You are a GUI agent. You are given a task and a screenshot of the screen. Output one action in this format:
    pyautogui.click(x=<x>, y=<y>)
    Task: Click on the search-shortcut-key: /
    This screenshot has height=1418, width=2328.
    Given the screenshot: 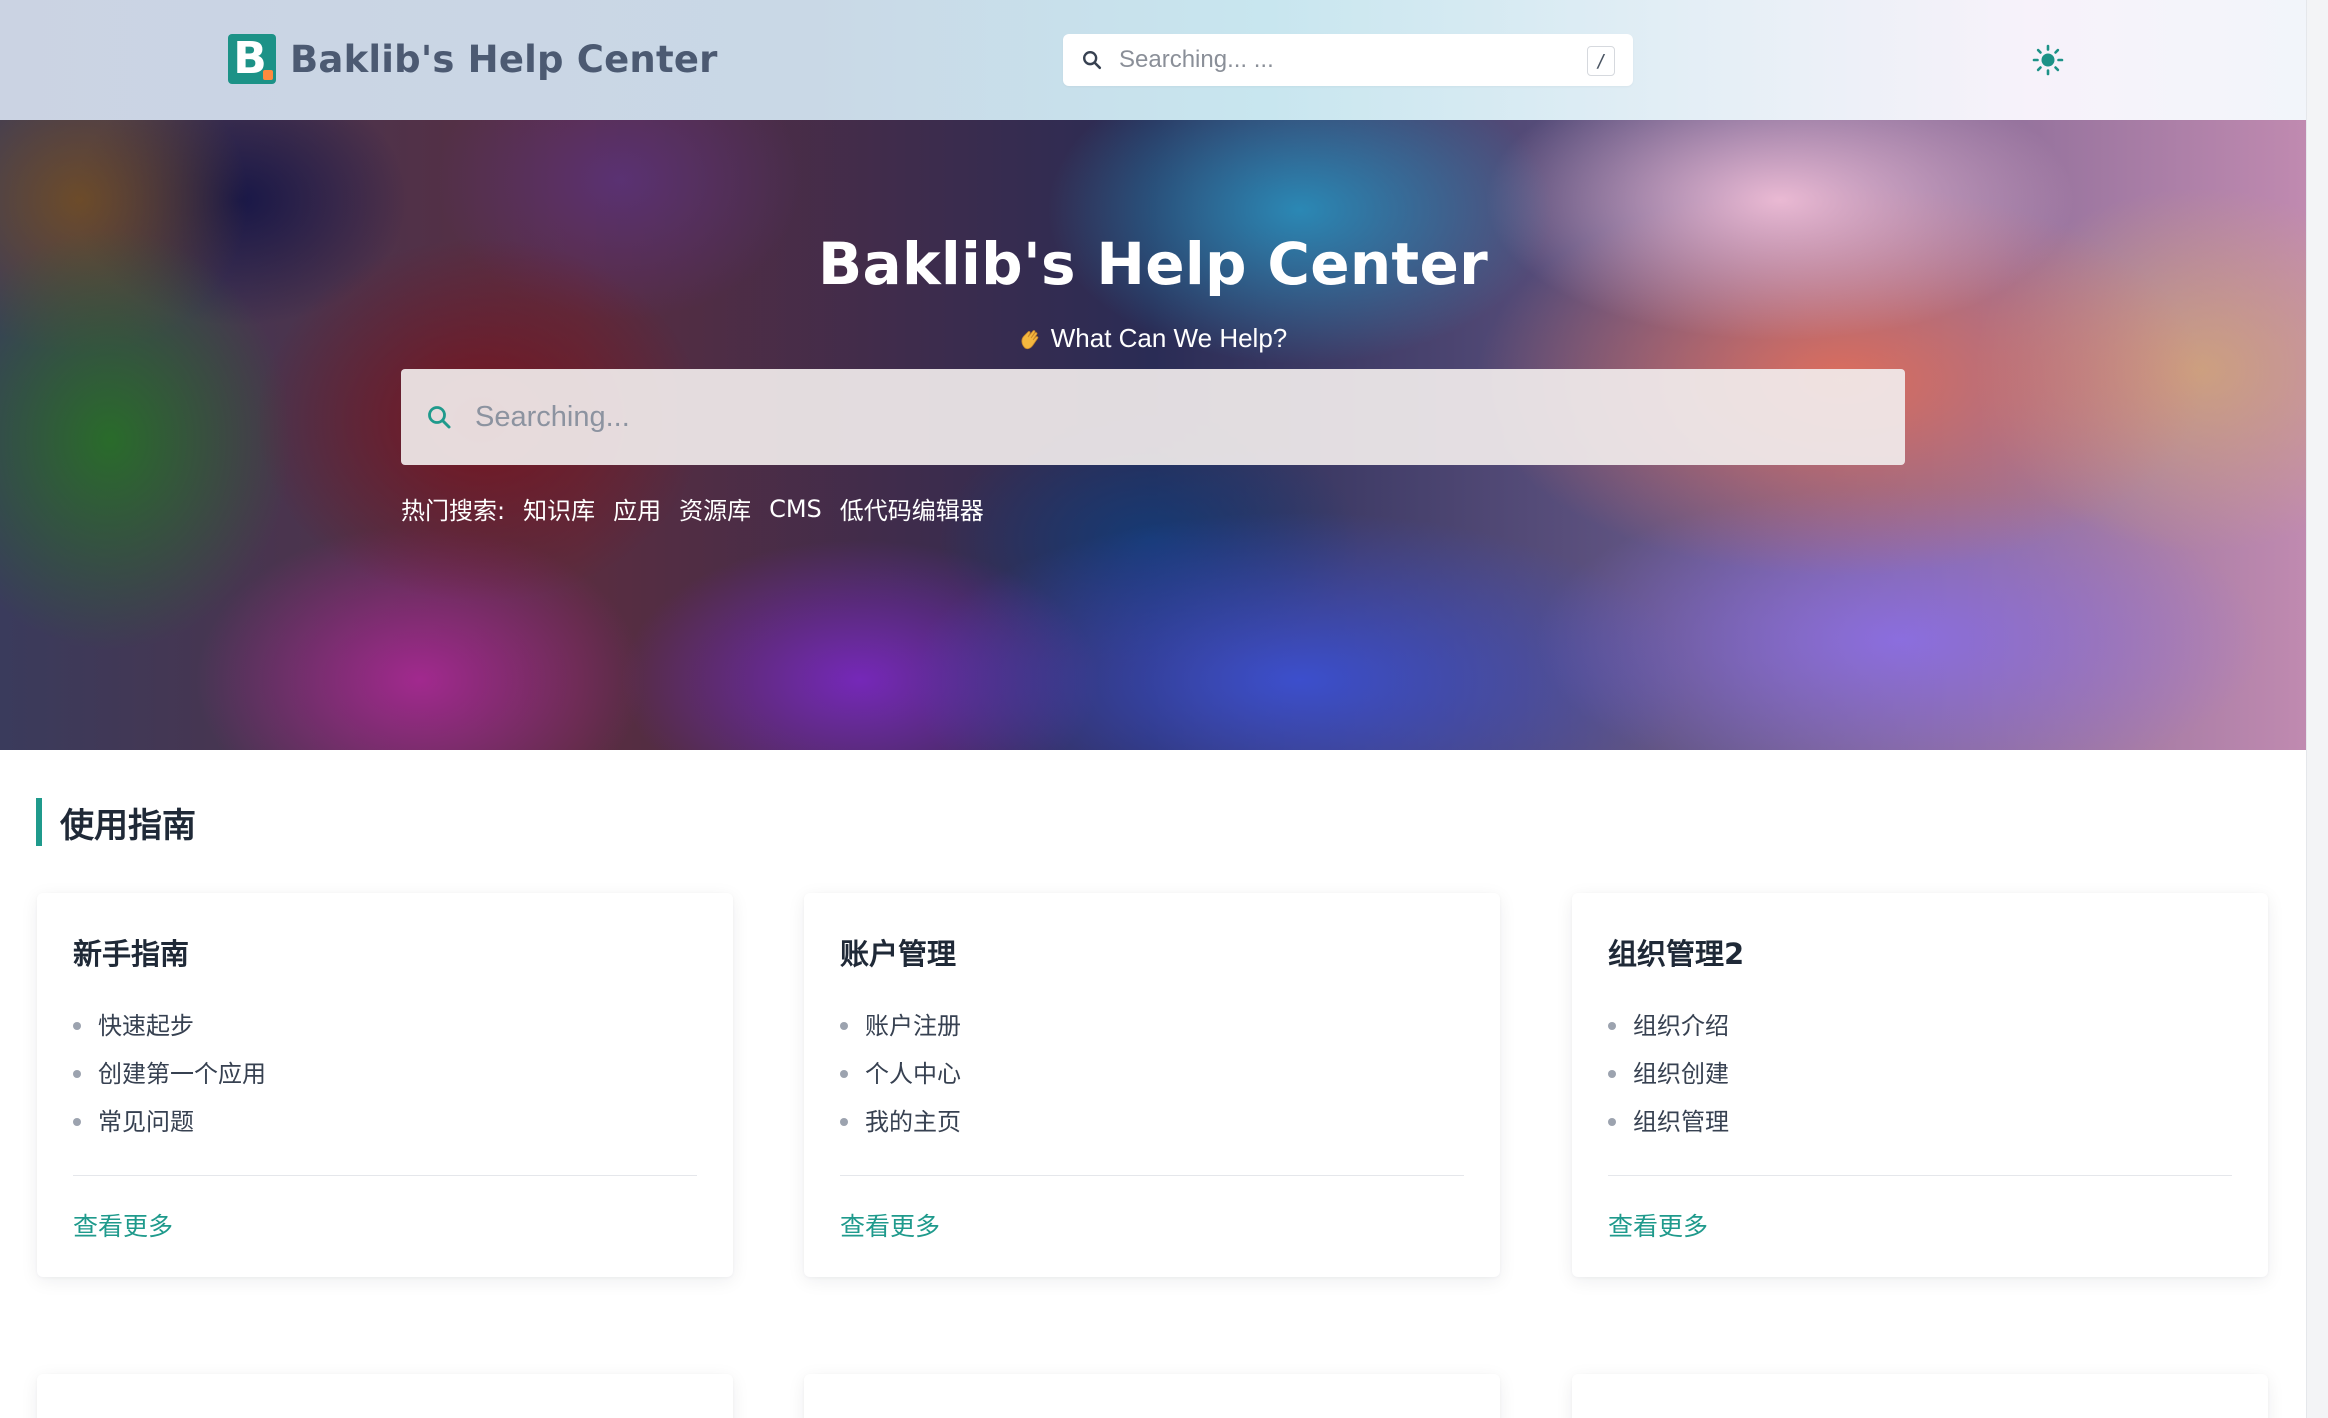 What is the action you would take?
    pyautogui.click(x=1601, y=61)
    